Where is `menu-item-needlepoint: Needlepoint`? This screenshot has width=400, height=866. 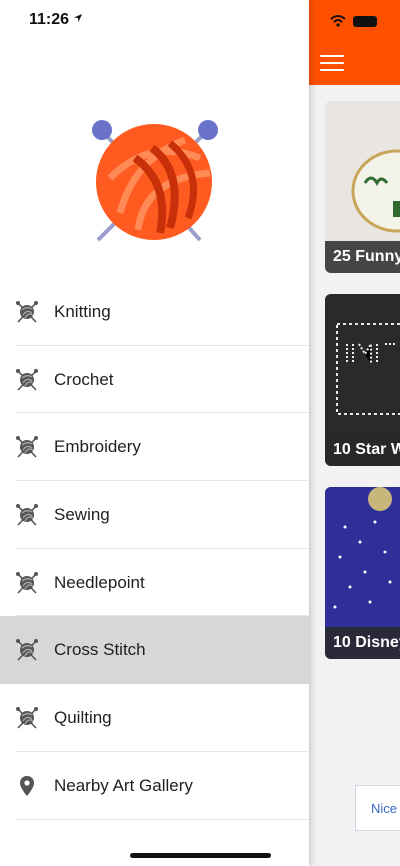 menu-item-needlepoint: Needlepoint is located at coordinates (154, 583).